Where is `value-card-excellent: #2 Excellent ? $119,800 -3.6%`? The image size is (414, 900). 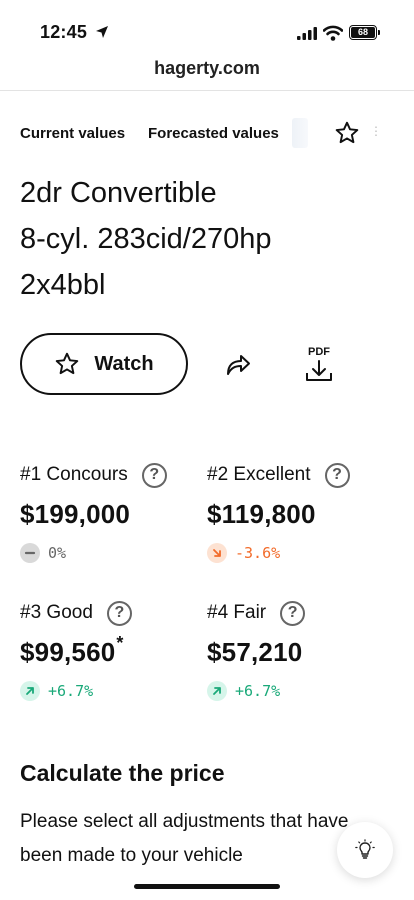 value-card-excellent: #2 Excellent ? $119,800 -3.6% is located at coordinates (297, 511).